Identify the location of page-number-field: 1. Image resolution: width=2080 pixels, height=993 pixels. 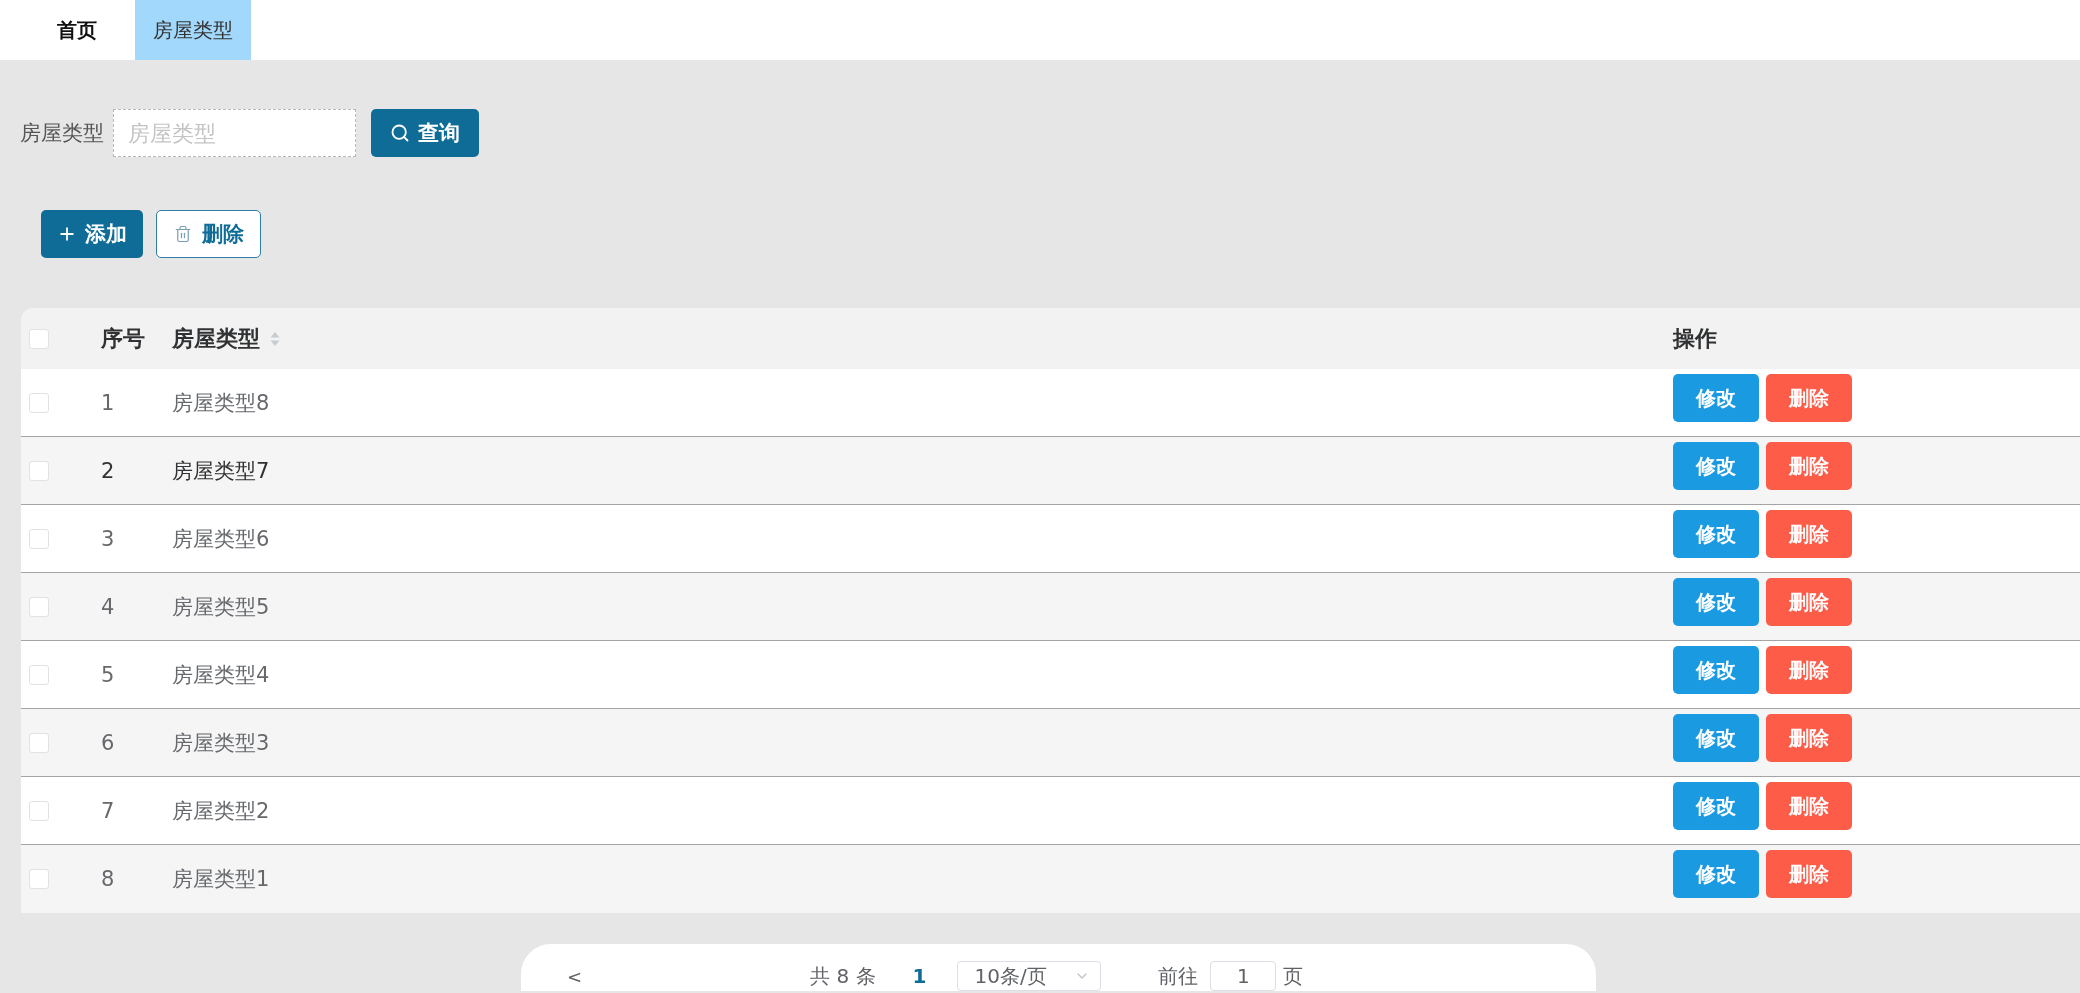
(1243, 976).